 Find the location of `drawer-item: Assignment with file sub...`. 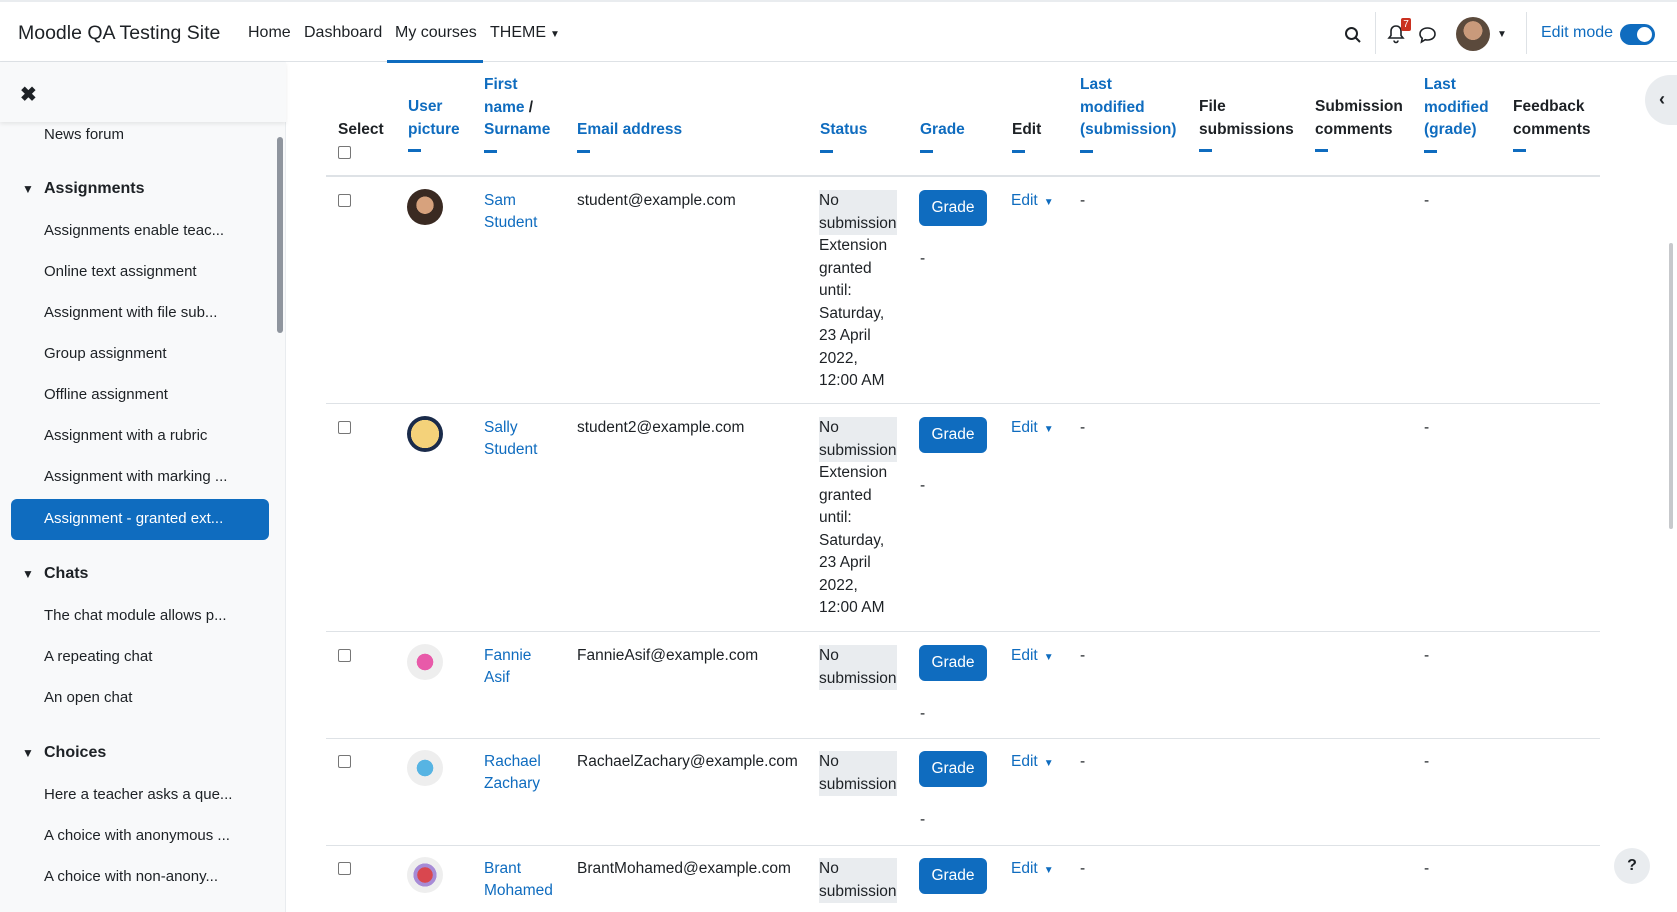

drawer-item: Assignment with file sub... is located at coordinates (130, 312).